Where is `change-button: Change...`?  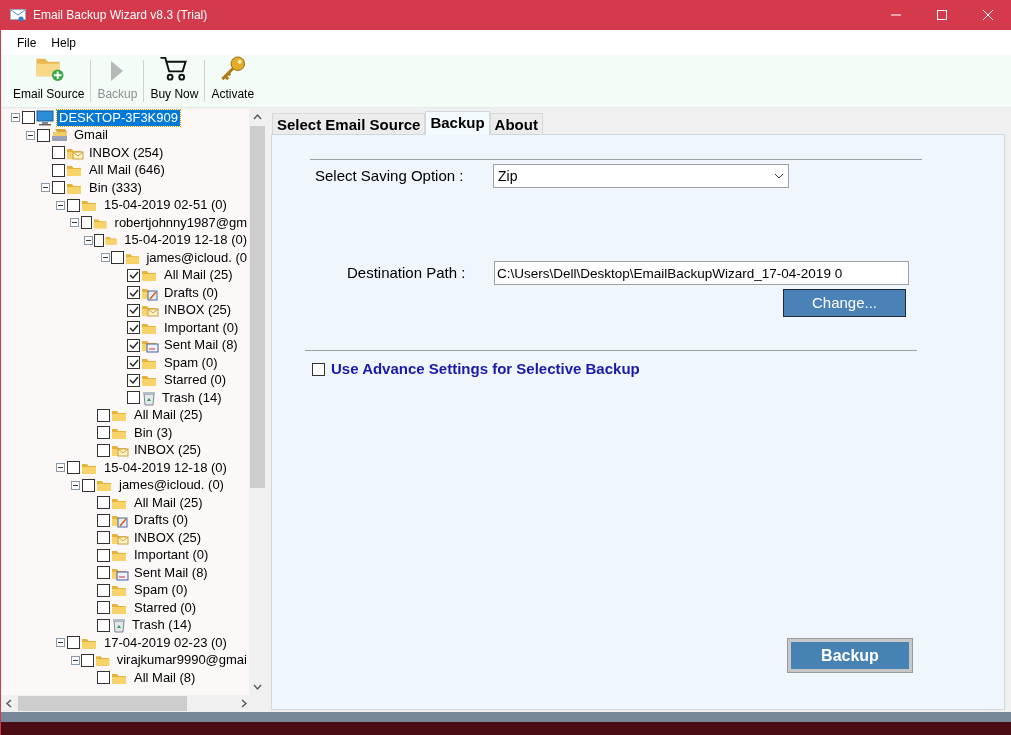 change-button: Change... is located at coordinates (844, 303).